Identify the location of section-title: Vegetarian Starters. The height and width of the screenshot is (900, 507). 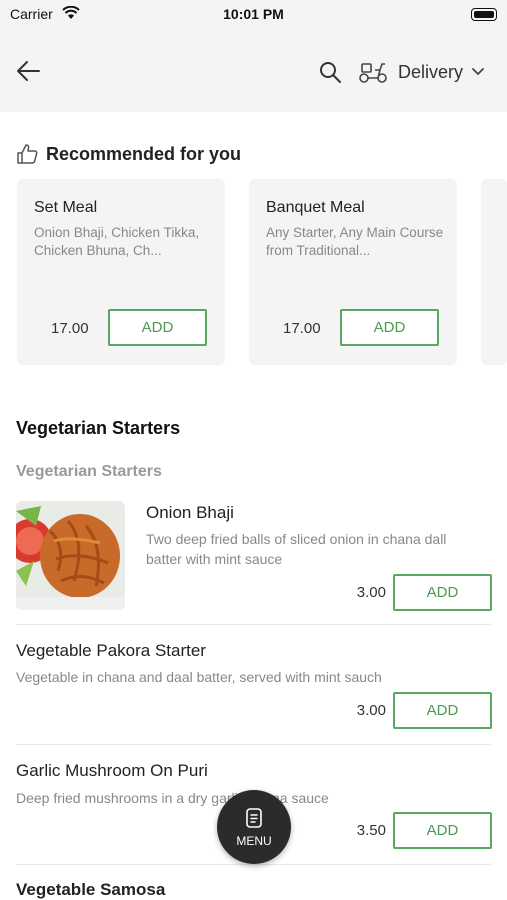
(98, 428).